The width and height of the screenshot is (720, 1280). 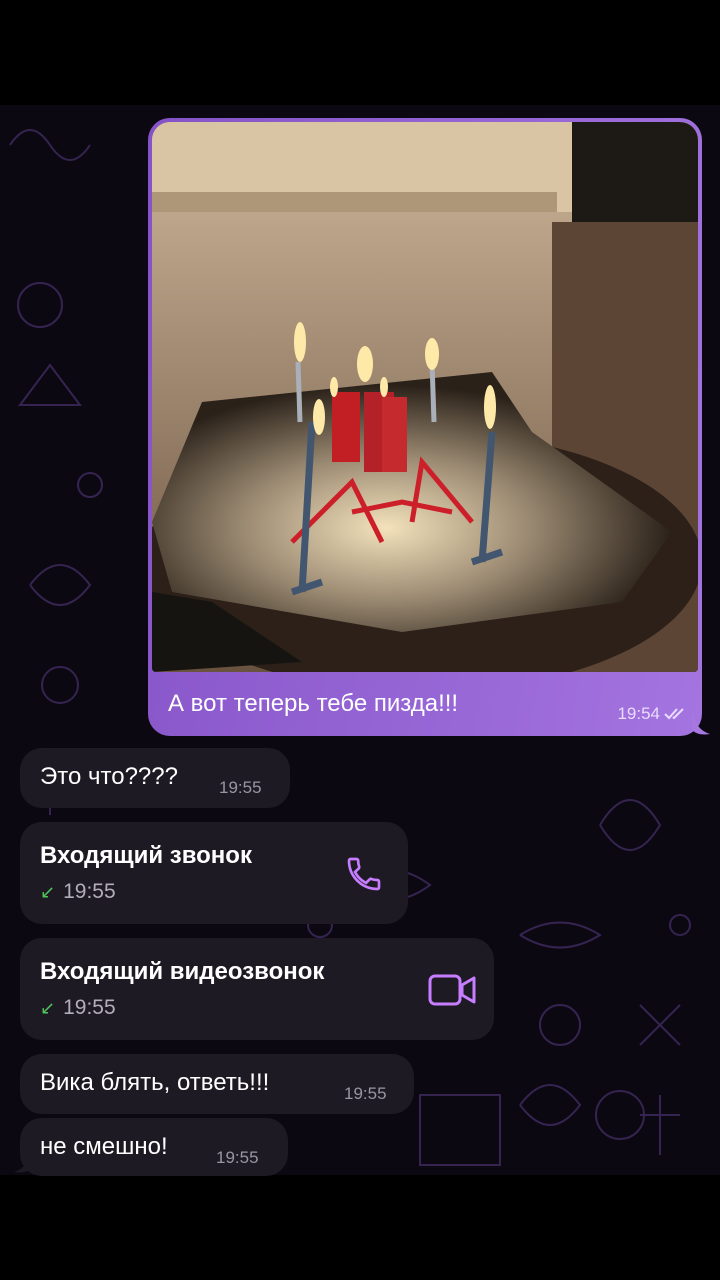 What do you see at coordinates (155, 1082) in the screenshot?
I see `message-text: Вика блять, ответь!!!` at bounding box center [155, 1082].